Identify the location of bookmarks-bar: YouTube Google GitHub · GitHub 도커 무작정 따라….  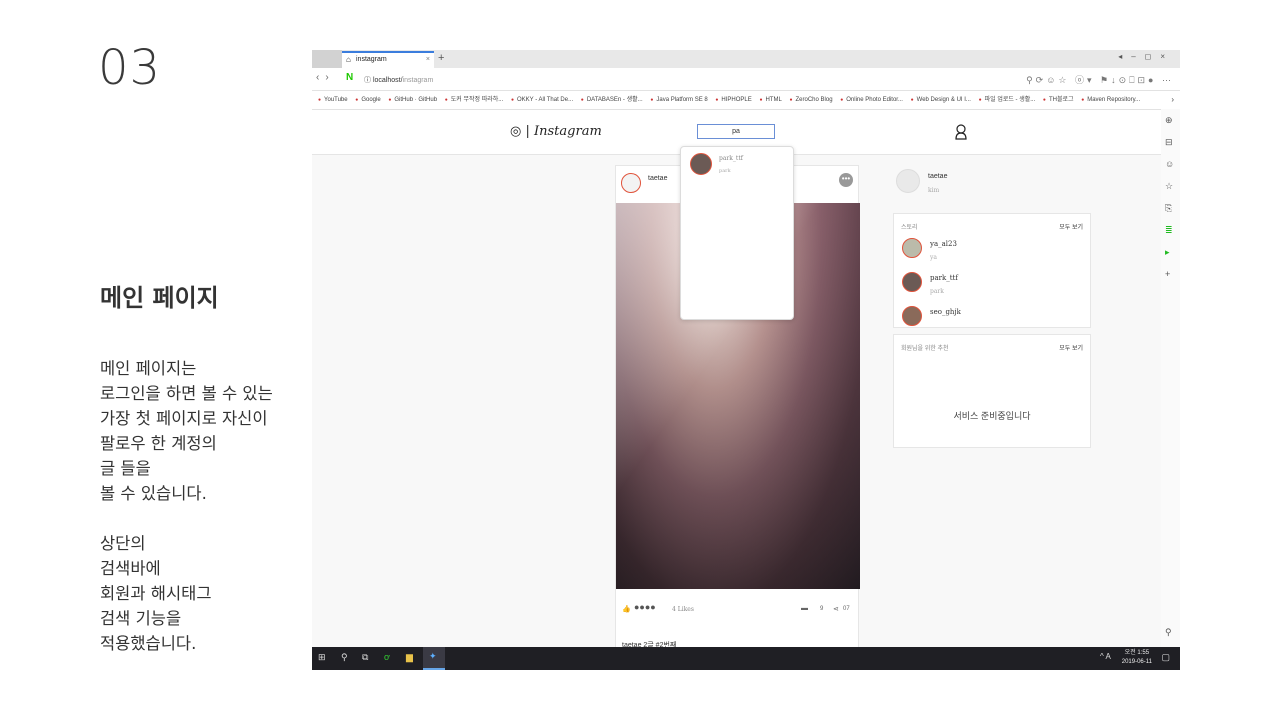
(746, 100).